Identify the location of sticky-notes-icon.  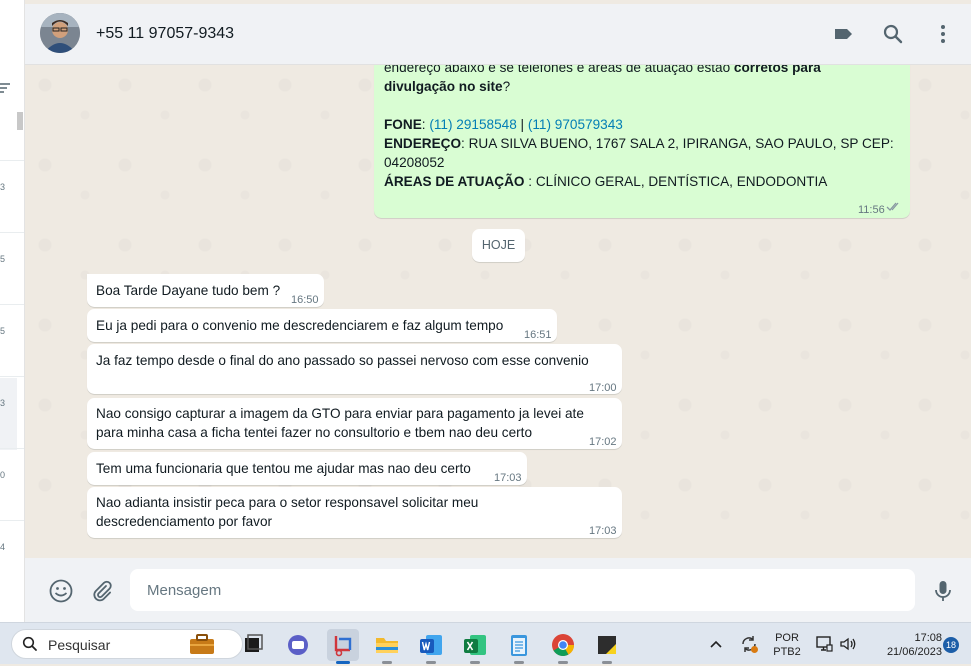
(607, 645).